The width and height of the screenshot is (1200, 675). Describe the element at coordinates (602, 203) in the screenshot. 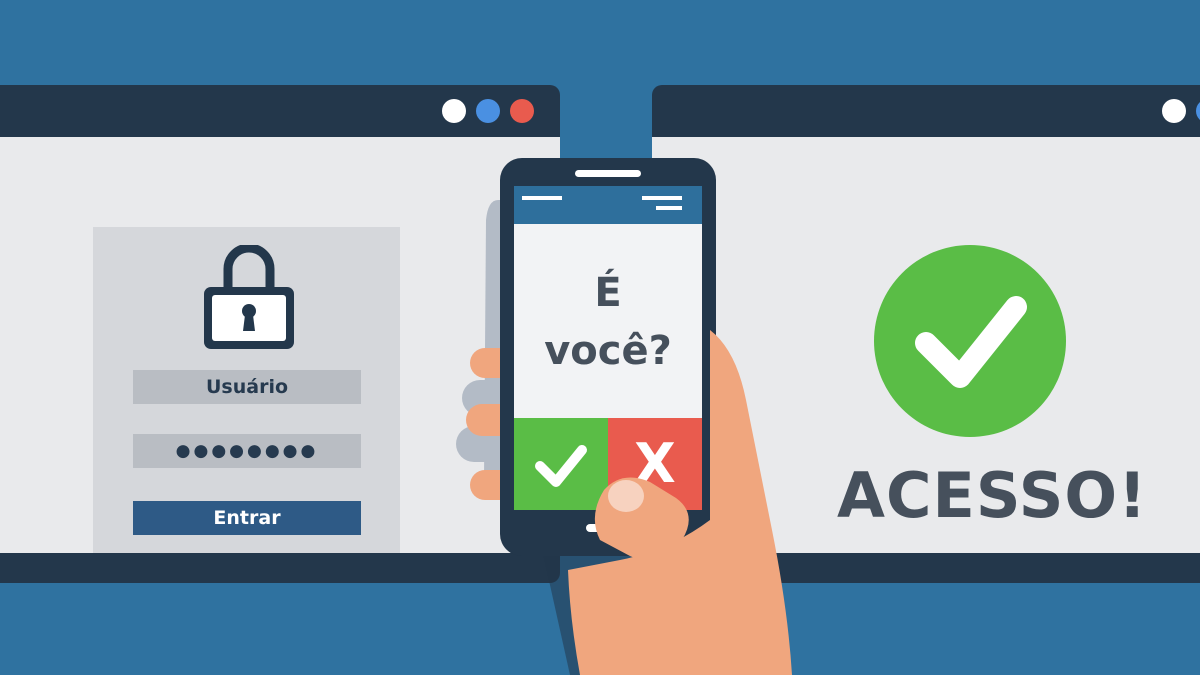

I see `menu-icon` at that location.